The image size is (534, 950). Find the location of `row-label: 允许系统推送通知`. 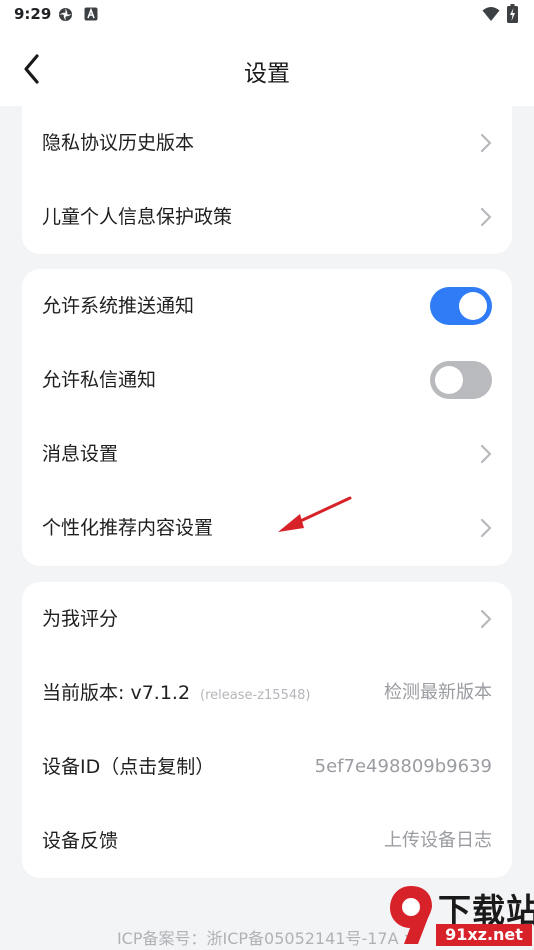

row-label: 允许系统推送通知 is located at coordinates (118, 306).